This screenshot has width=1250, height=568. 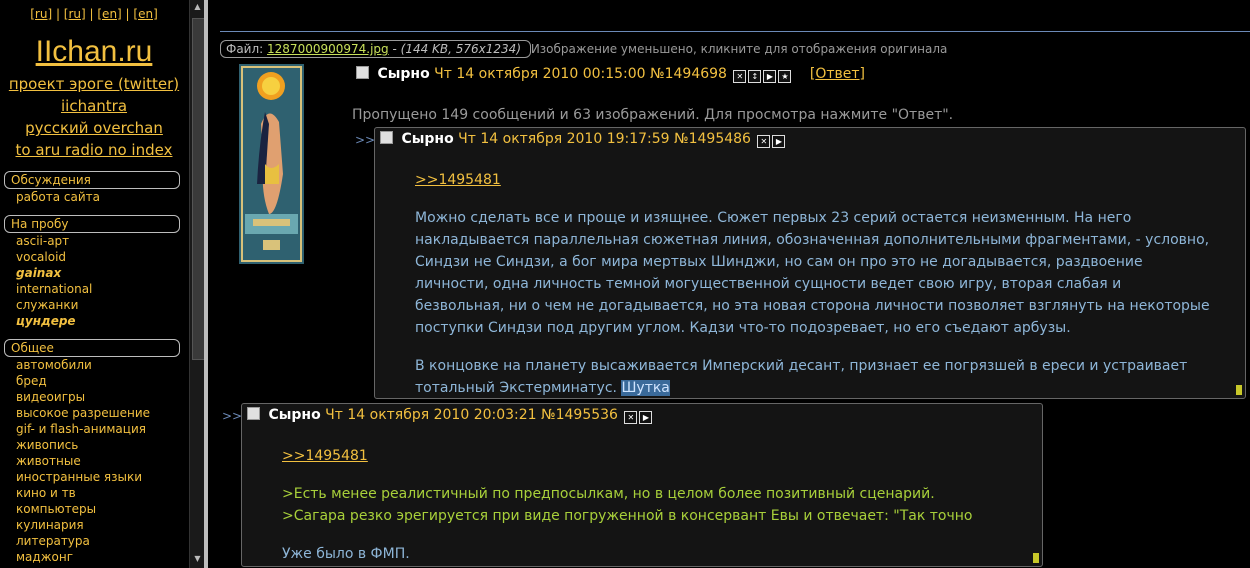 I want to click on op-select-checkbox, so click(x=362, y=72).